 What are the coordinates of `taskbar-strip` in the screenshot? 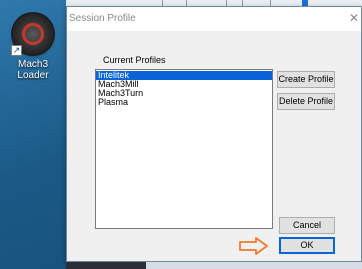 It's located at (214, 265).